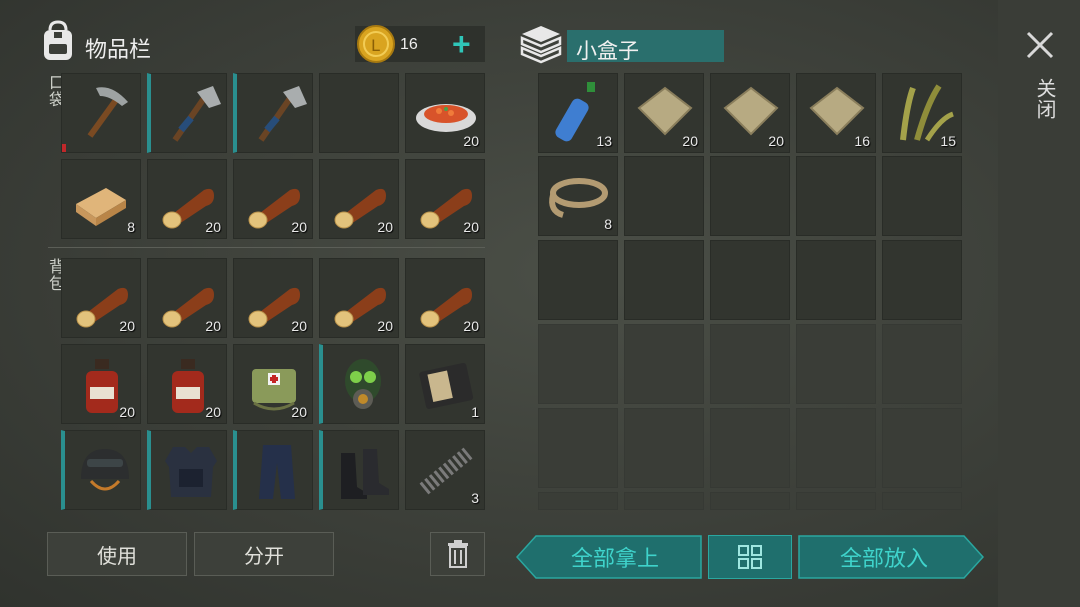 The height and width of the screenshot is (607, 1080). I want to click on item-count: 3, so click(475, 498).